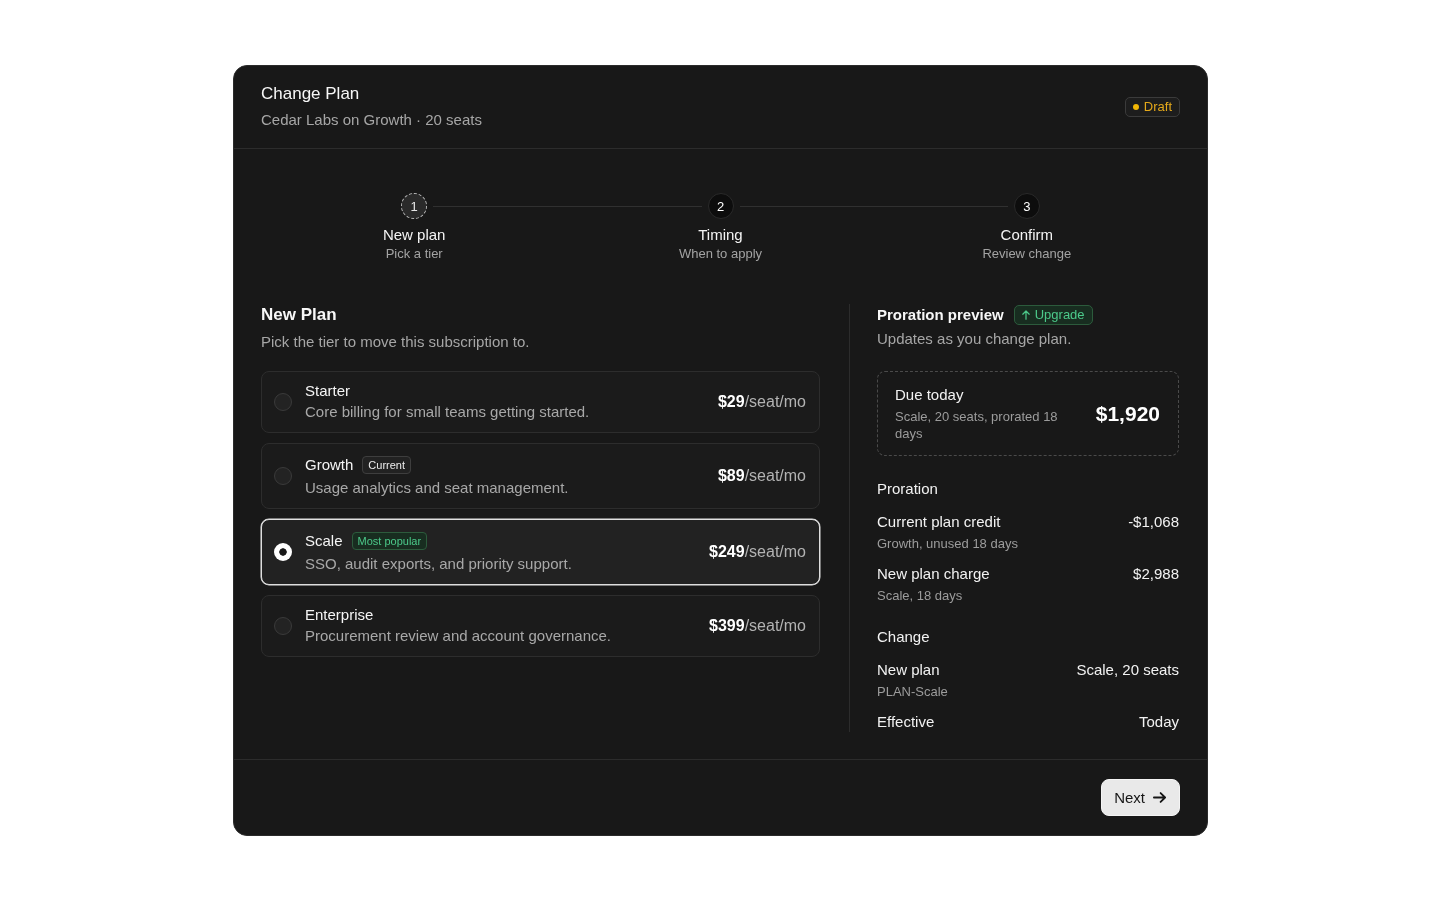 Image resolution: width=1440 pixels, height=900 pixels. What do you see at coordinates (414, 253) in the screenshot?
I see `step-subtitle: Pick a tier` at bounding box center [414, 253].